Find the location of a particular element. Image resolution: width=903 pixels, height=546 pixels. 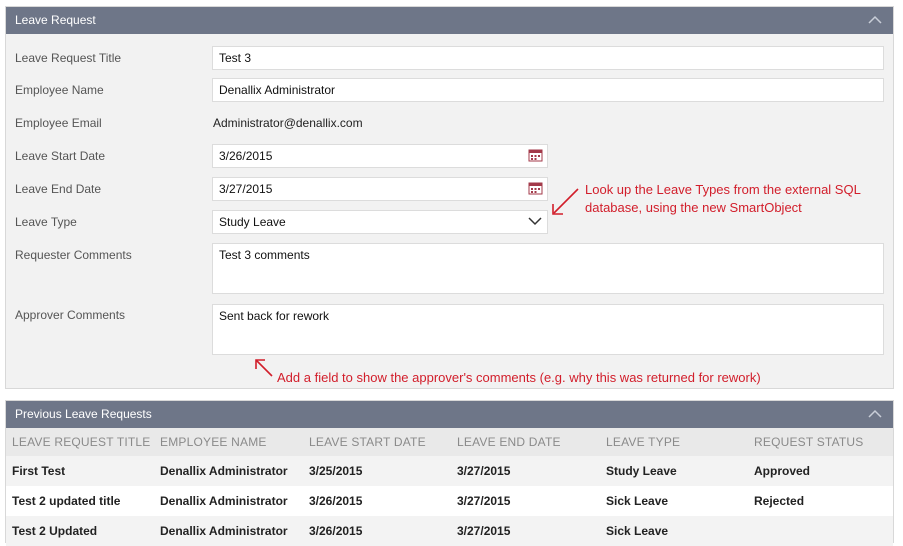

leave-type-dropdown: Study Leave is located at coordinates (380, 222).